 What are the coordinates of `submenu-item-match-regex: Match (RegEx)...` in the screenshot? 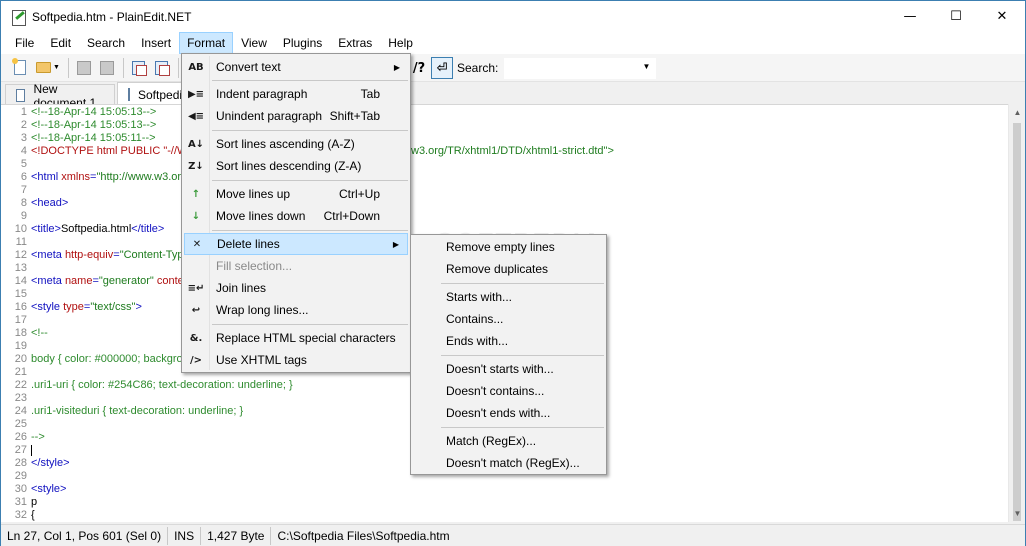 It's located at (508, 441).